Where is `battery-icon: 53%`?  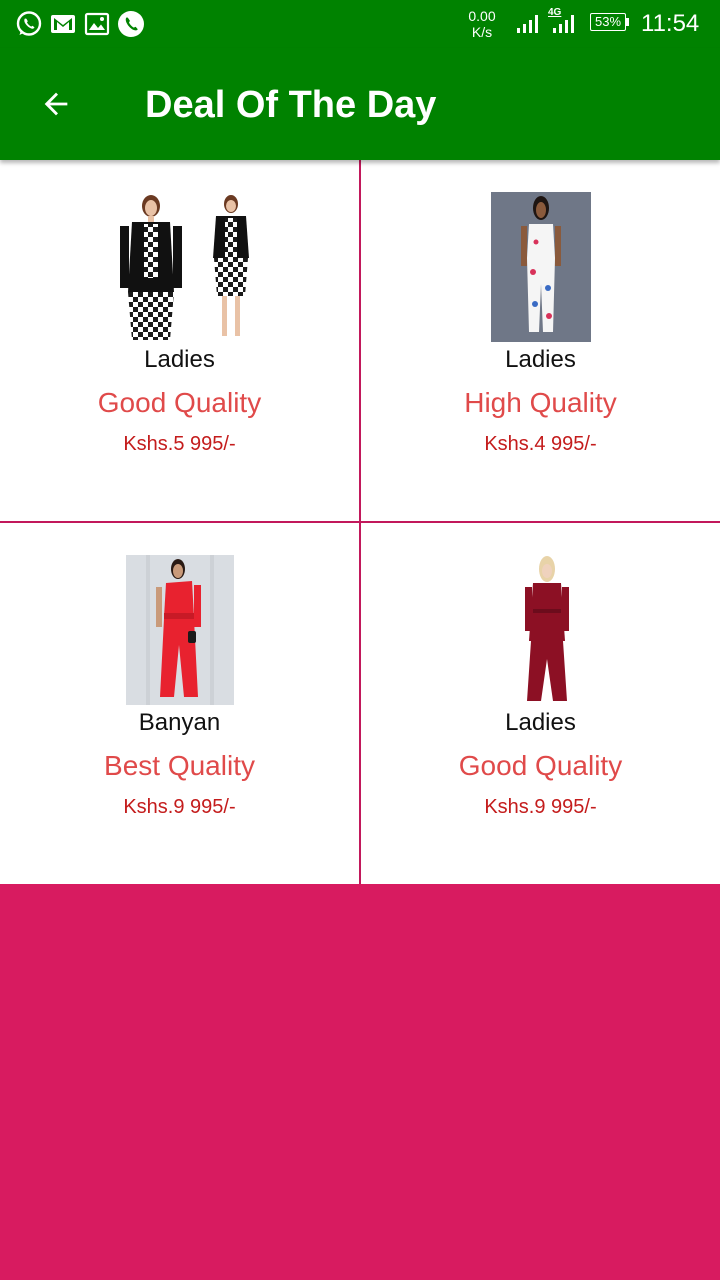
battery-icon: 53% is located at coordinates (611, 23).